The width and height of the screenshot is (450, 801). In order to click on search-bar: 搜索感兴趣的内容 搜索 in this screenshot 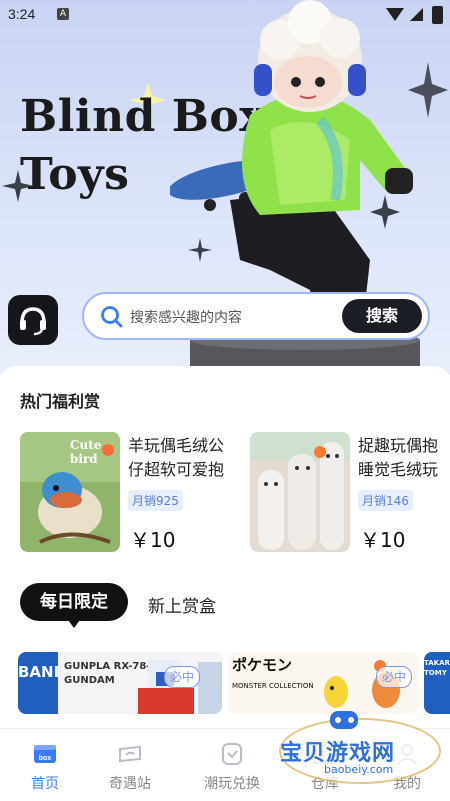, I will do `click(256, 316)`.